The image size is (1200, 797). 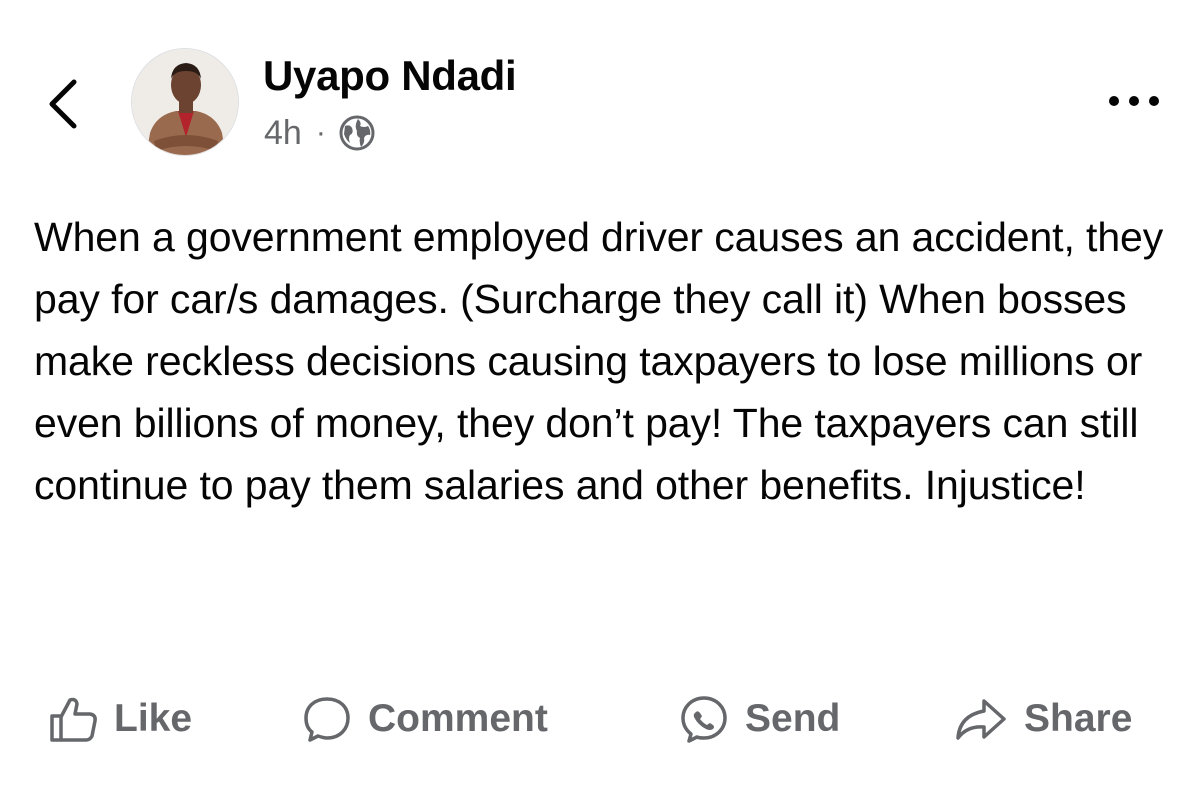 I want to click on back-button, so click(x=64, y=104).